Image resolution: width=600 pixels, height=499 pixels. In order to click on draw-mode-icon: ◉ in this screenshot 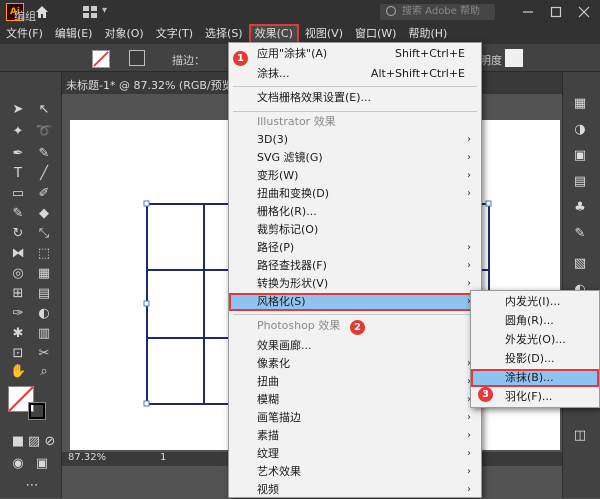, I will do `click(18, 464)`.